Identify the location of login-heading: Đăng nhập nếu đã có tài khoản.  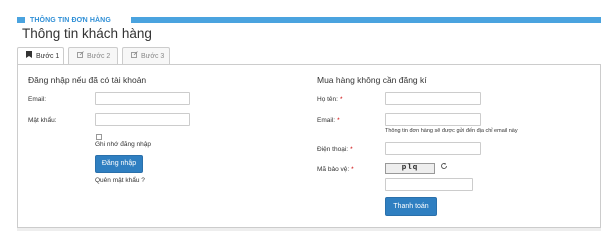
(87, 80).